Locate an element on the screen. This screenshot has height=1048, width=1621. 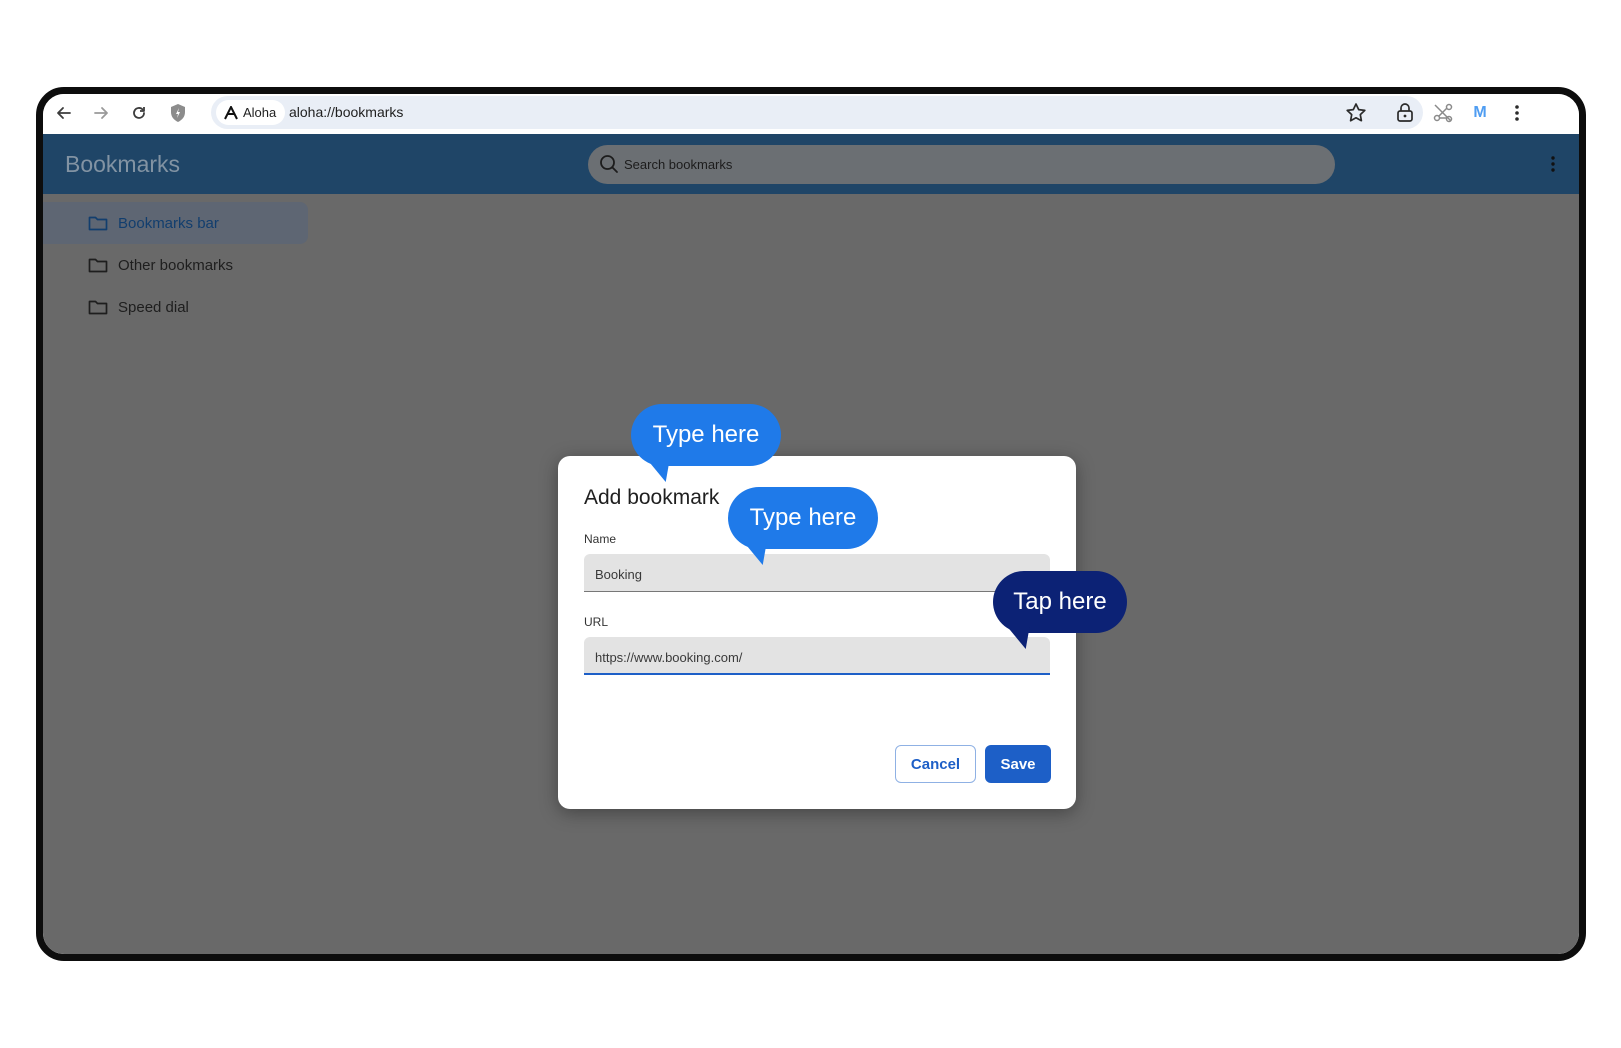
cancel-button: Cancel is located at coordinates (935, 764).